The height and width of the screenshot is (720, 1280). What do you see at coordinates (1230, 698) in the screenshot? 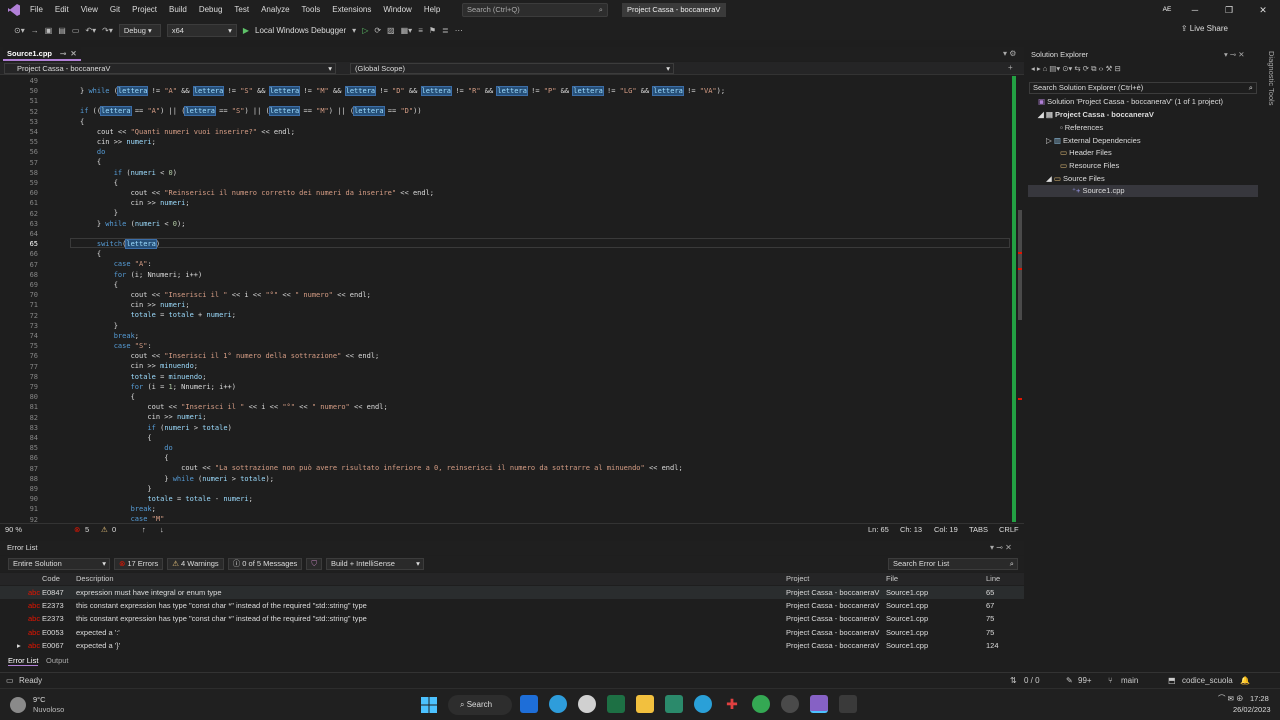
I see `tray-icons: ⌒ ✉ ⊕` at bounding box center [1230, 698].